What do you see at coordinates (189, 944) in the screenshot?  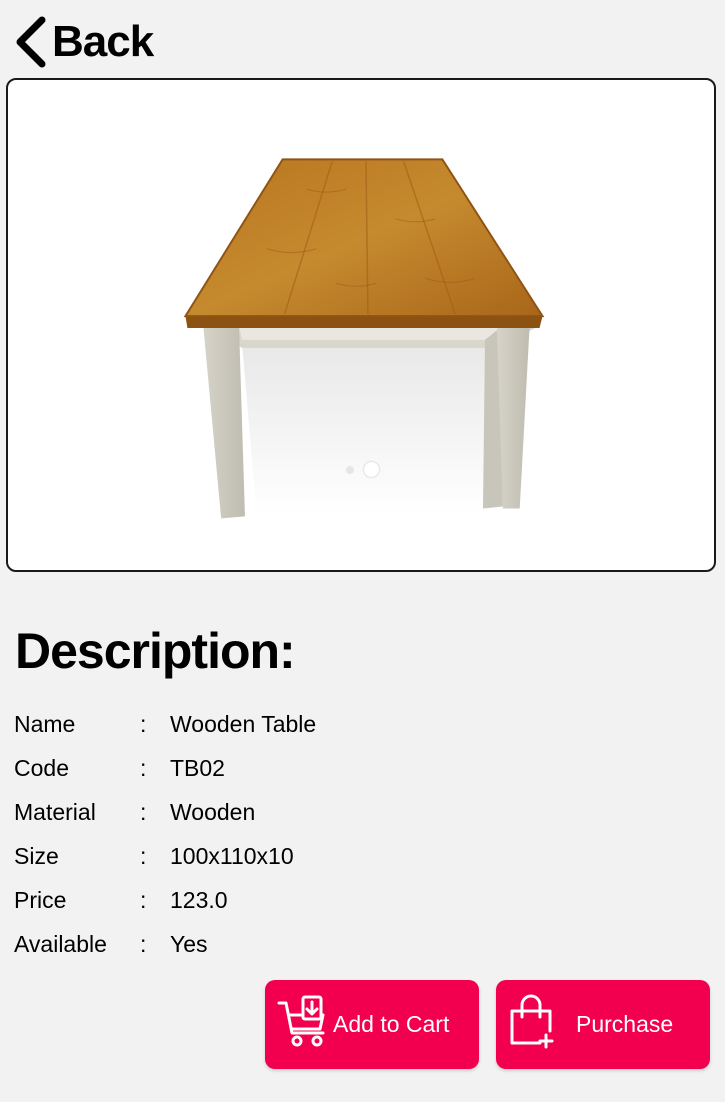 I see `detail-value: Yes` at bounding box center [189, 944].